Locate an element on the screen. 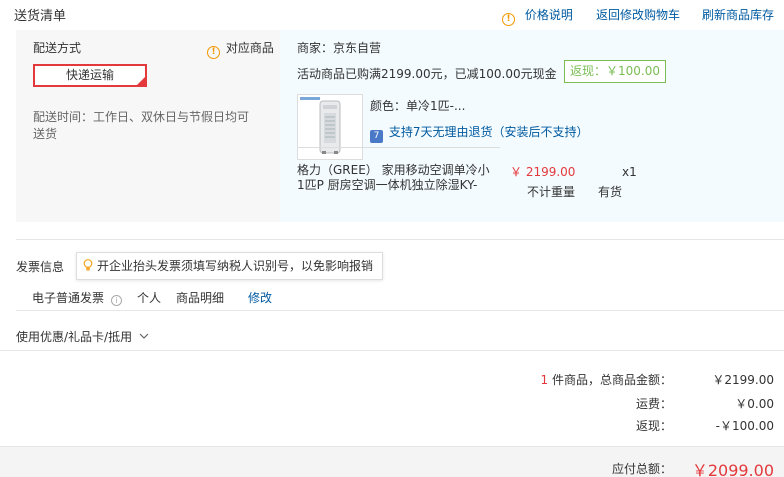 This screenshot has width=784, height=477. product-image is located at coordinates (330, 127).